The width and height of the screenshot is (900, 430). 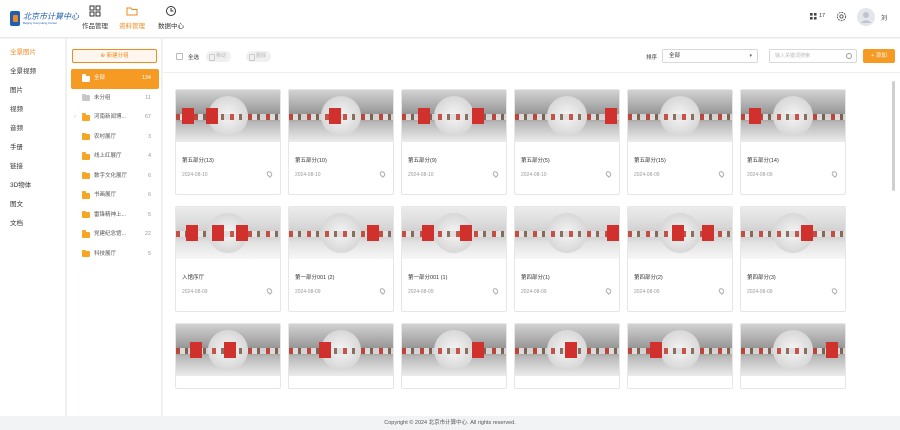 What do you see at coordinates (114, 56) in the screenshot?
I see `new-group-button: ⊕ 新建分组` at bounding box center [114, 56].